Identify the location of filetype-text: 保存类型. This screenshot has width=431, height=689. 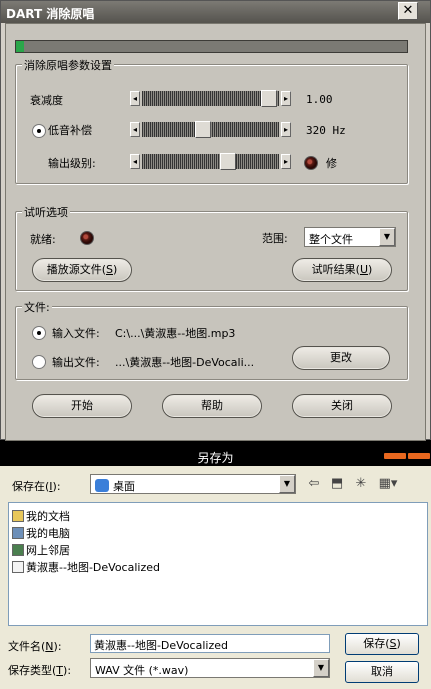
(30, 670).